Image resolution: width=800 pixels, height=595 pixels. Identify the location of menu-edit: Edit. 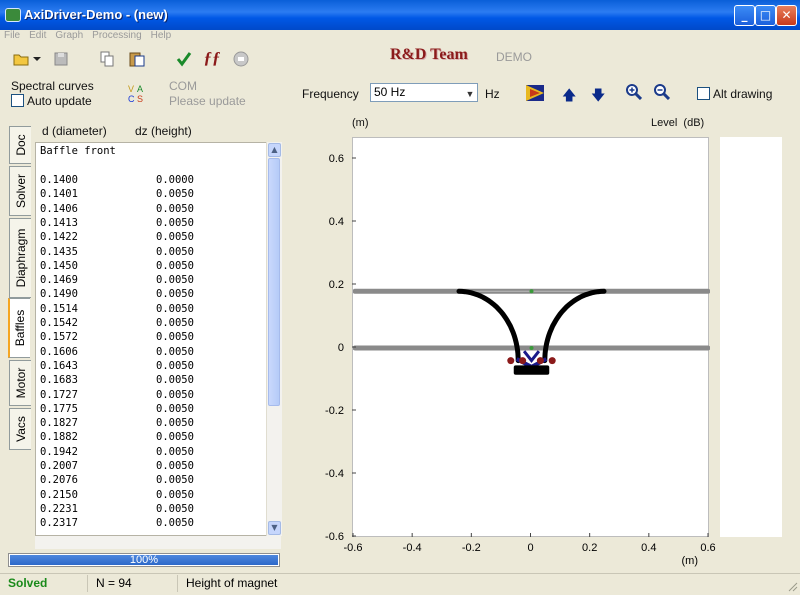
(38, 36).